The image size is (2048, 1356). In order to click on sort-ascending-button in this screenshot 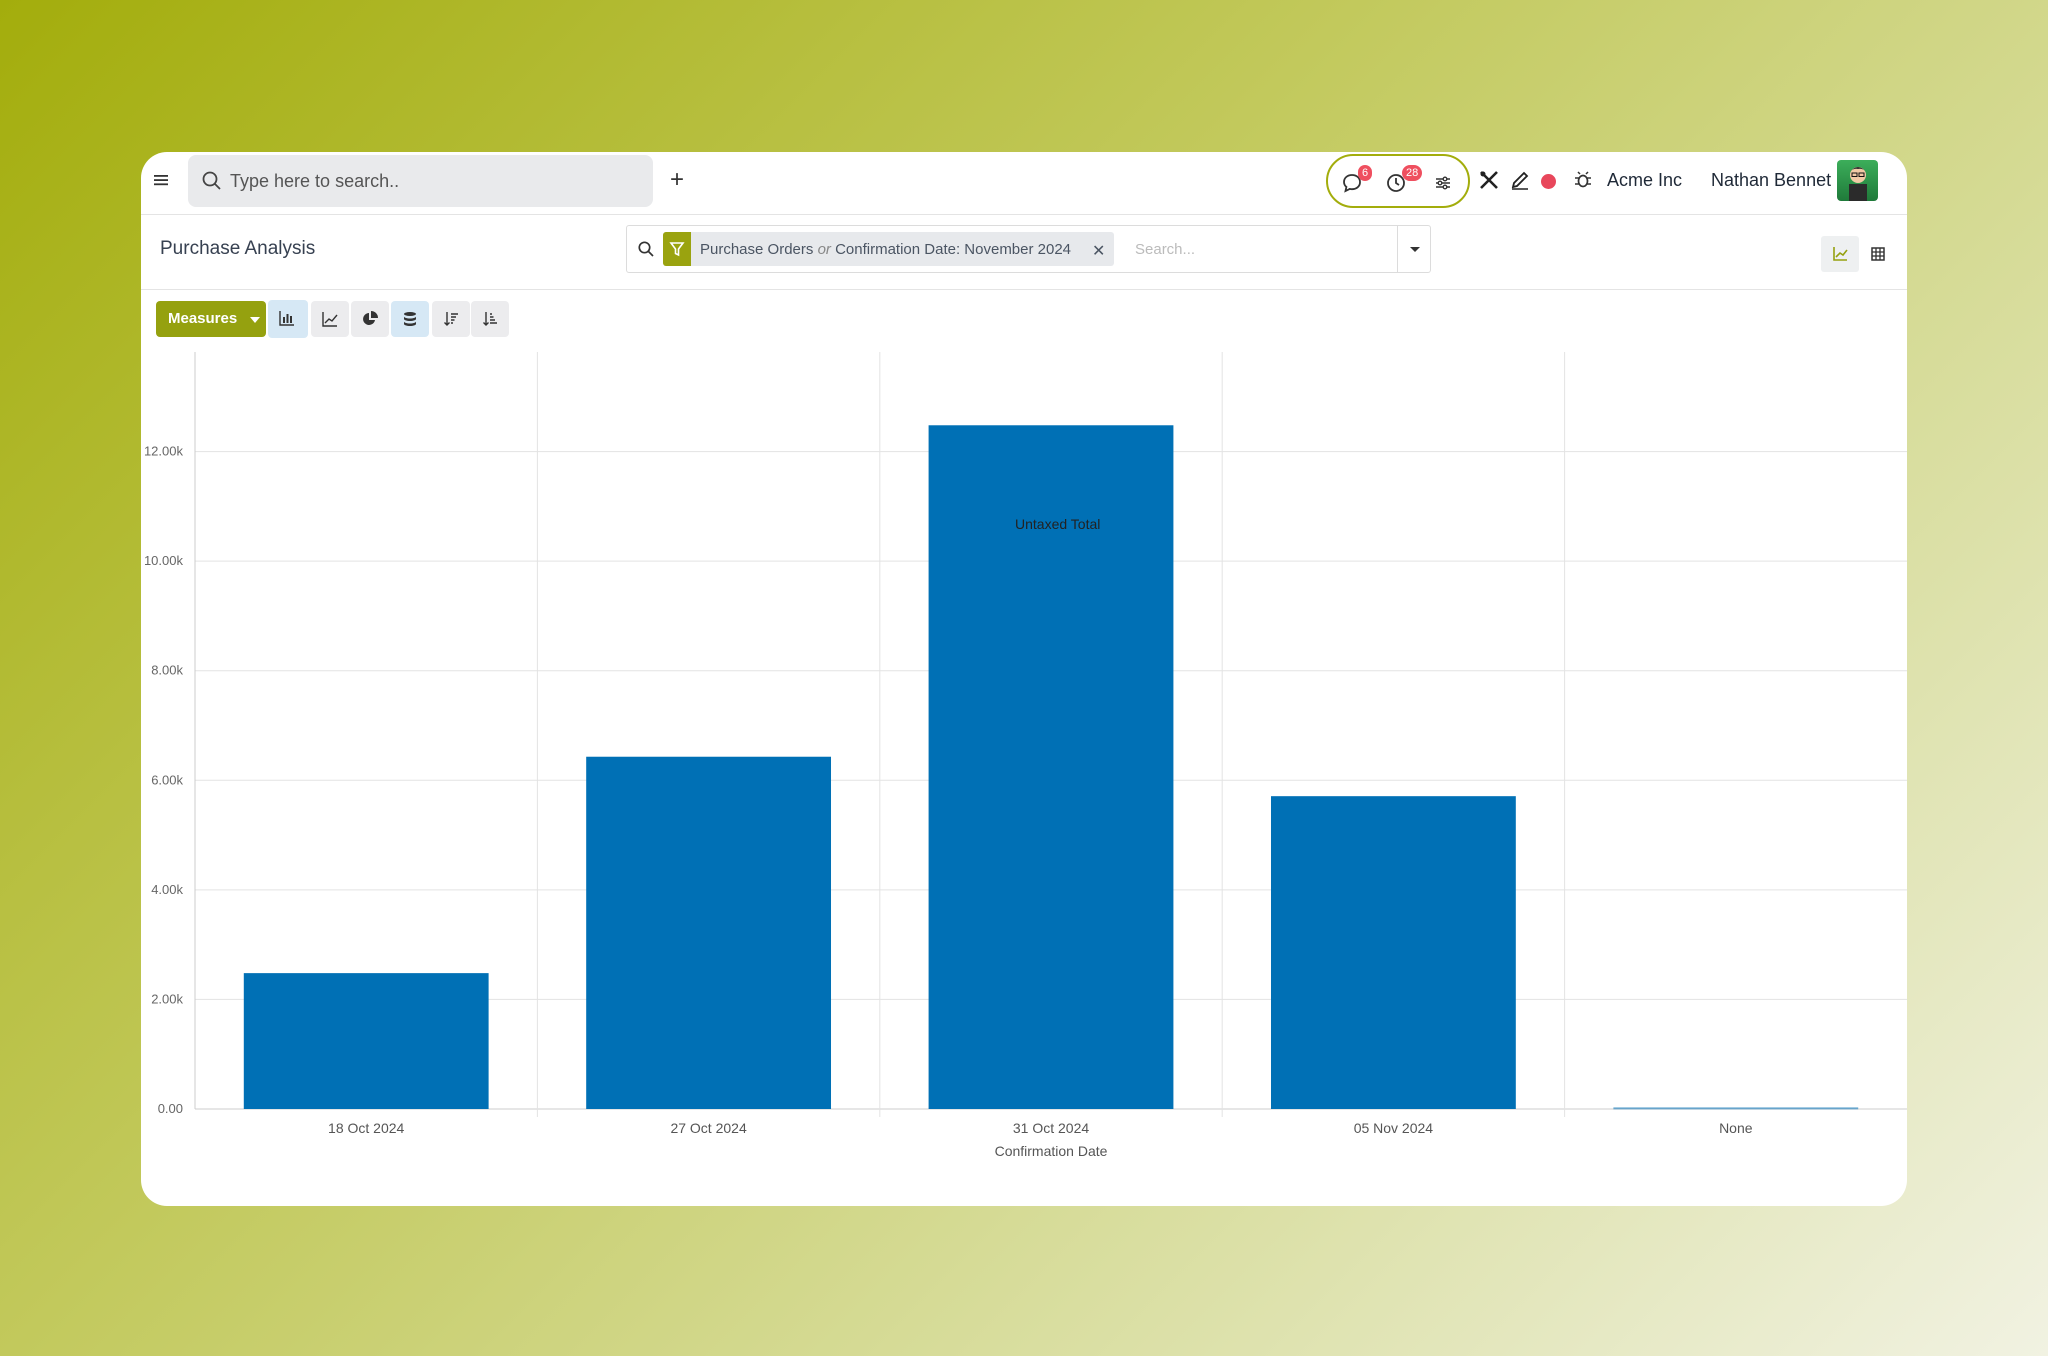, I will do `click(490, 319)`.